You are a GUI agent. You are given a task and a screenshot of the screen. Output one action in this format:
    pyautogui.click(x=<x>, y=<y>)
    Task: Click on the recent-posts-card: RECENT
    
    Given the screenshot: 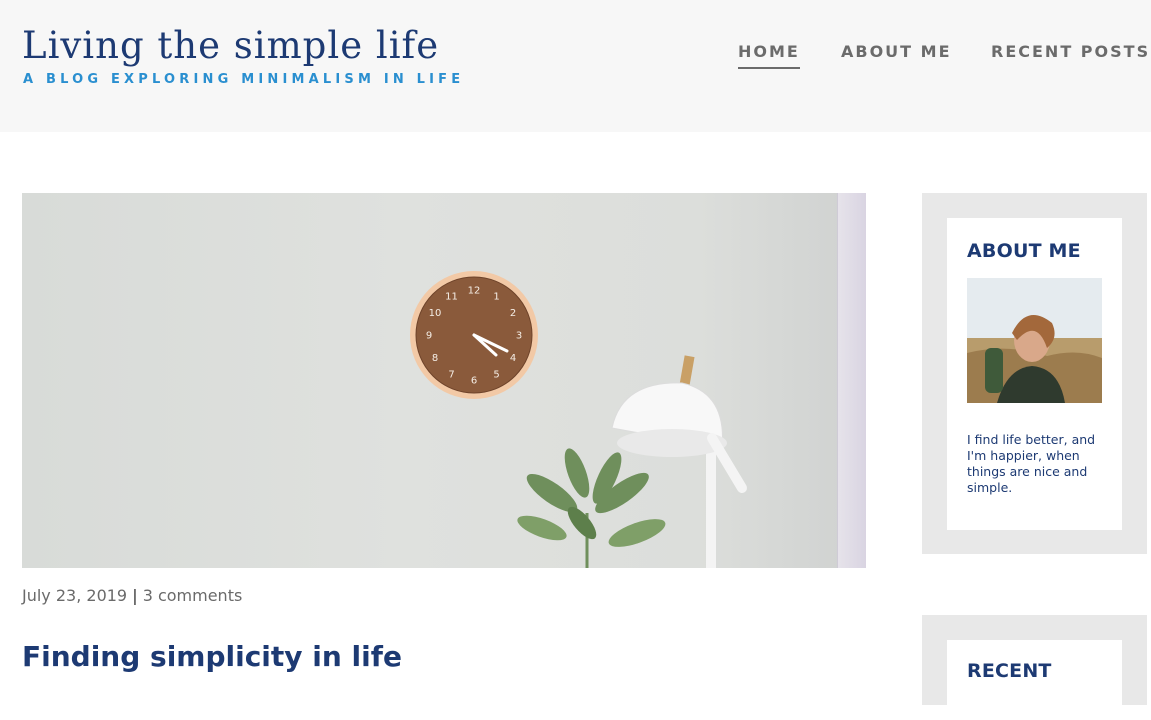 What is the action you would take?
    pyautogui.click(x=1034, y=680)
    